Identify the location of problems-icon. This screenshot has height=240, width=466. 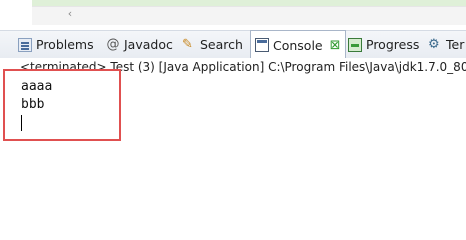
(25, 44).